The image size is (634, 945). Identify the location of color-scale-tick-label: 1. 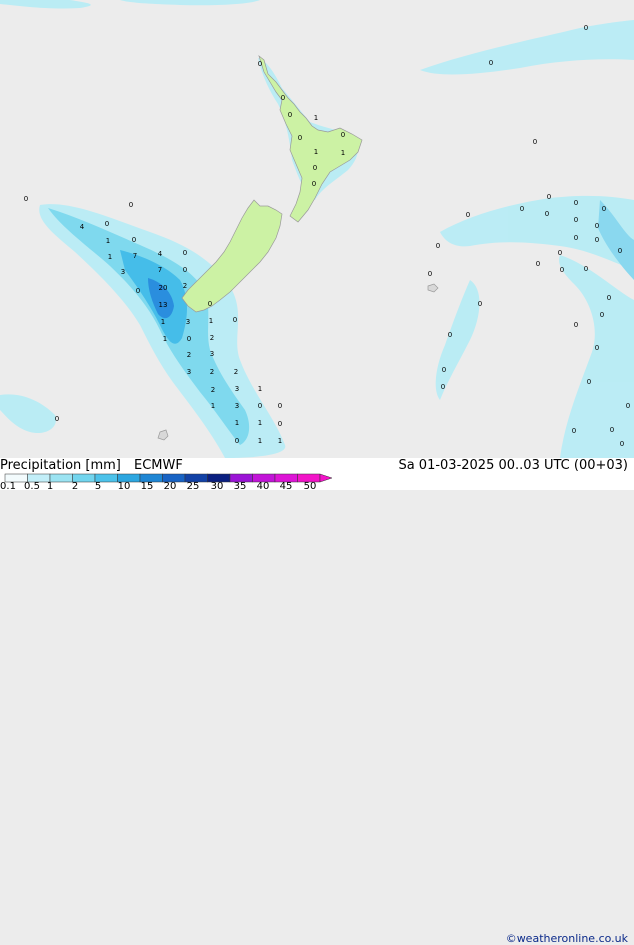
(50, 486).